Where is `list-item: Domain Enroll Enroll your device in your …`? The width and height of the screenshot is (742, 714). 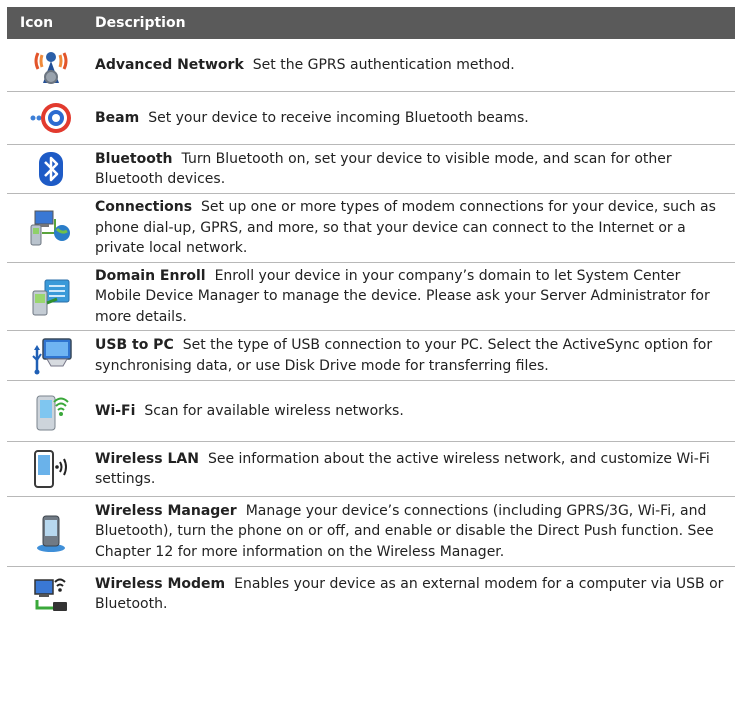
list-item: Domain Enroll Enroll your device in your … is located at coordinates (412, 297).